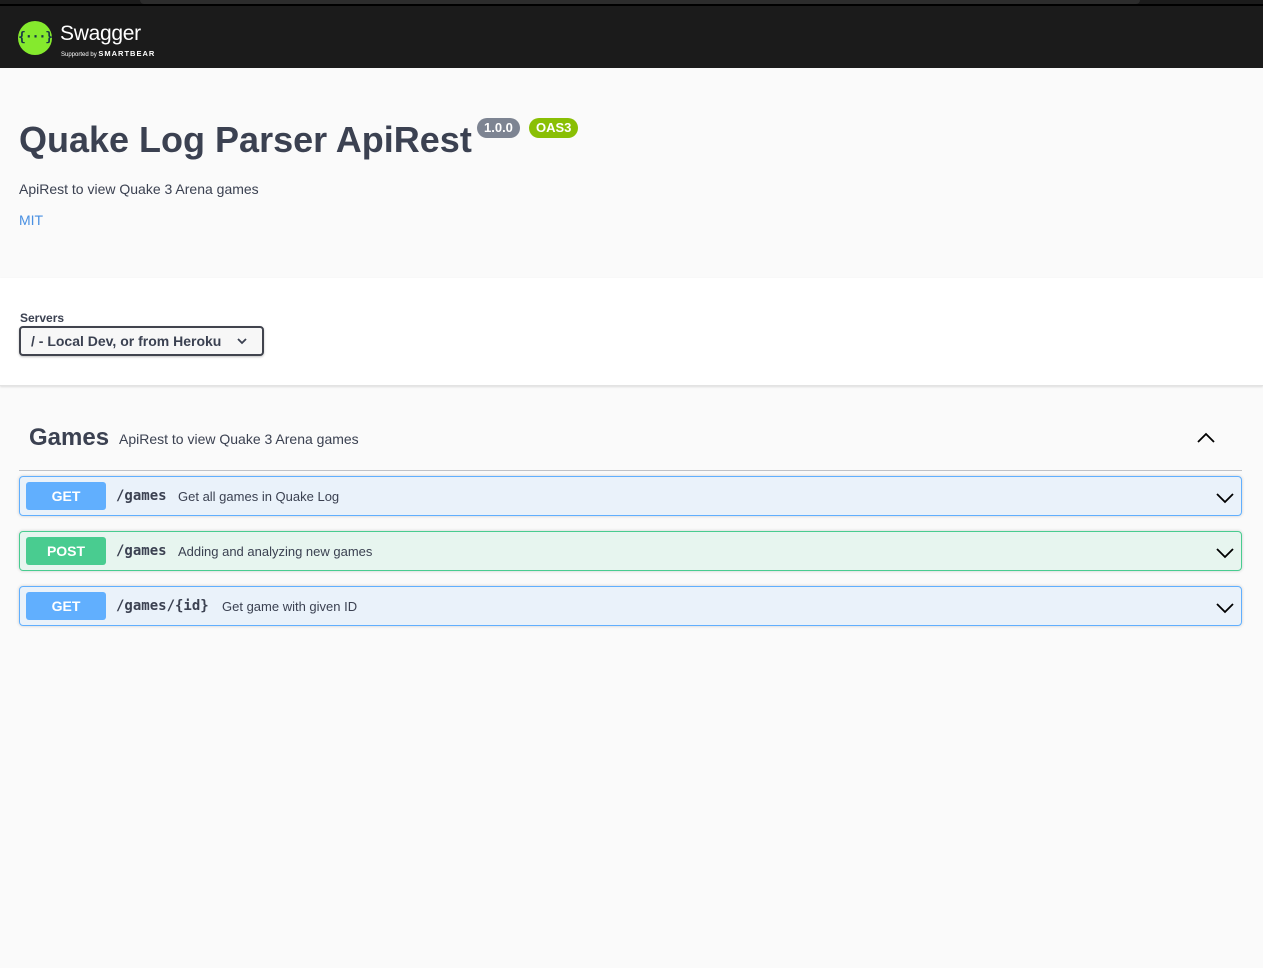 This screenshot has width=1263, height=968. What do you see at coordinates (1206, 438) in the screenshot?
I see `chevron-up-icon` at bounding box center [1206, 438].